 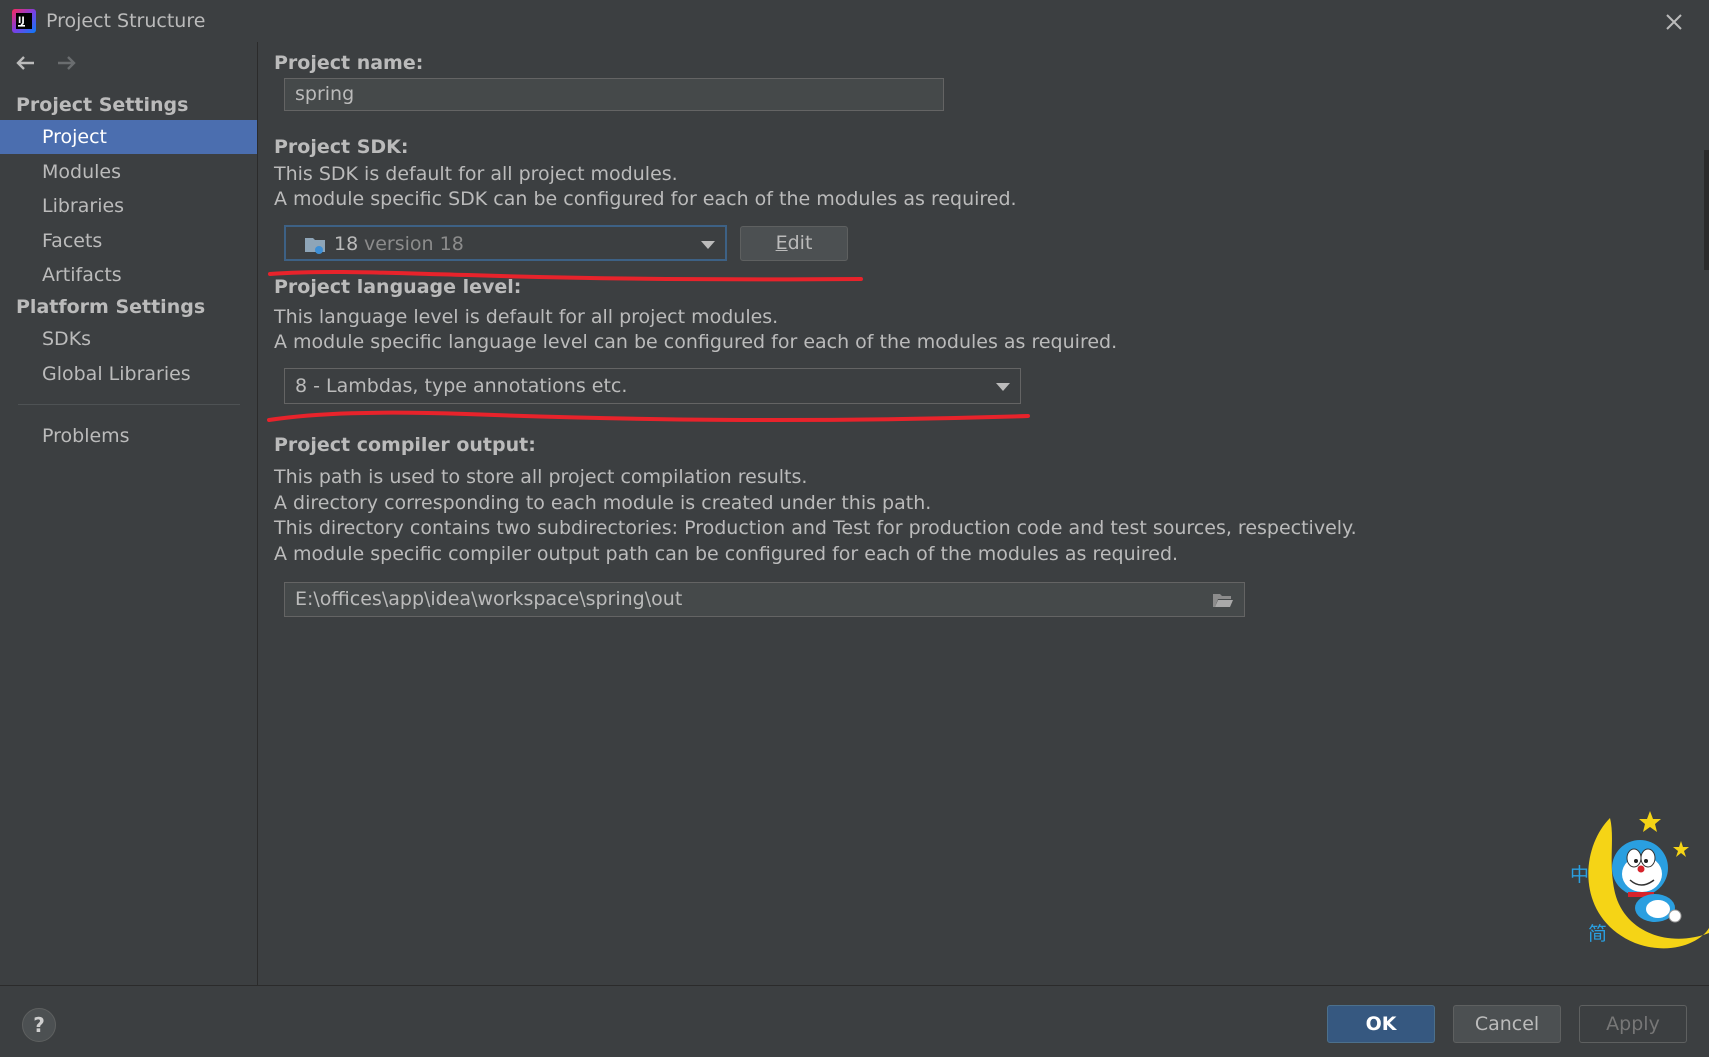 I want to click on language-level-value: 8 - Lambdas, type annotations etc., so click(x=461, y=386).